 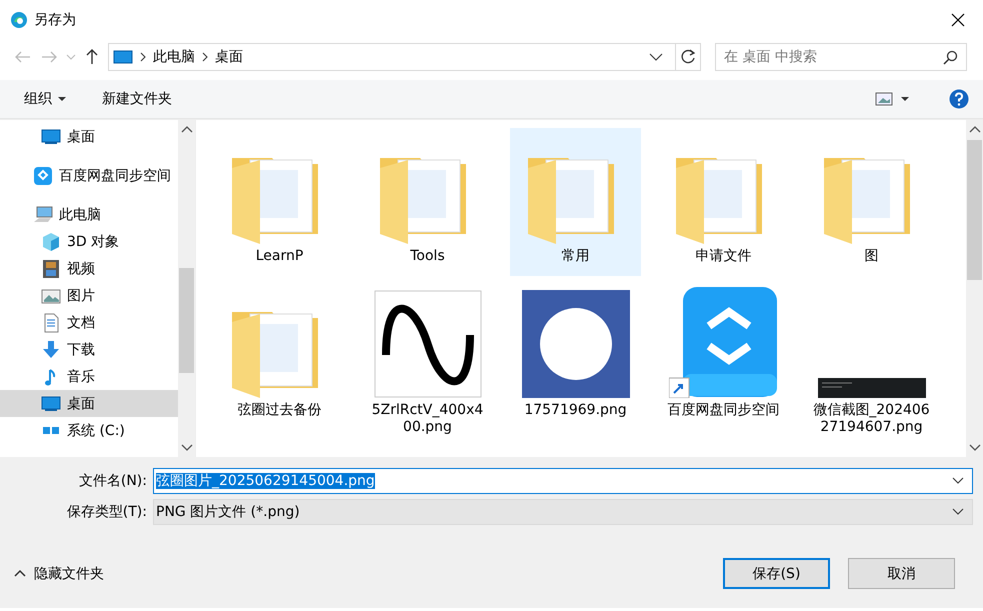 I want to click on dialog-button: 取消, so click(x=901, y=573).